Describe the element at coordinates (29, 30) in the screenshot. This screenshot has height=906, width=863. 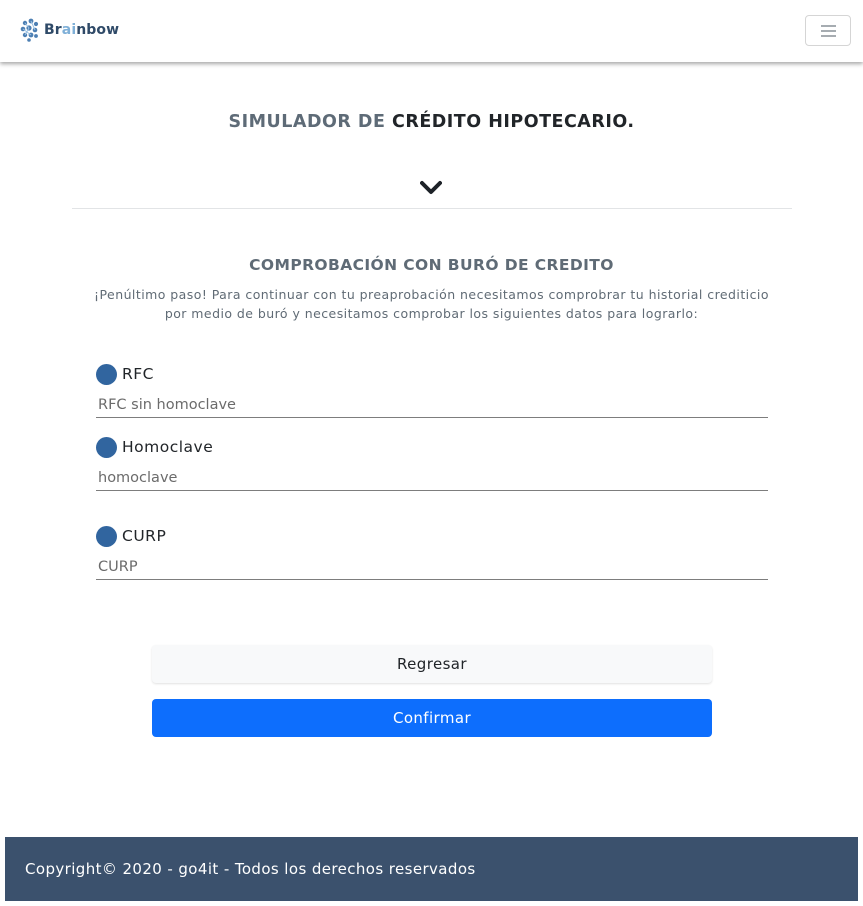
I see `brain-logo-icon` at that location.